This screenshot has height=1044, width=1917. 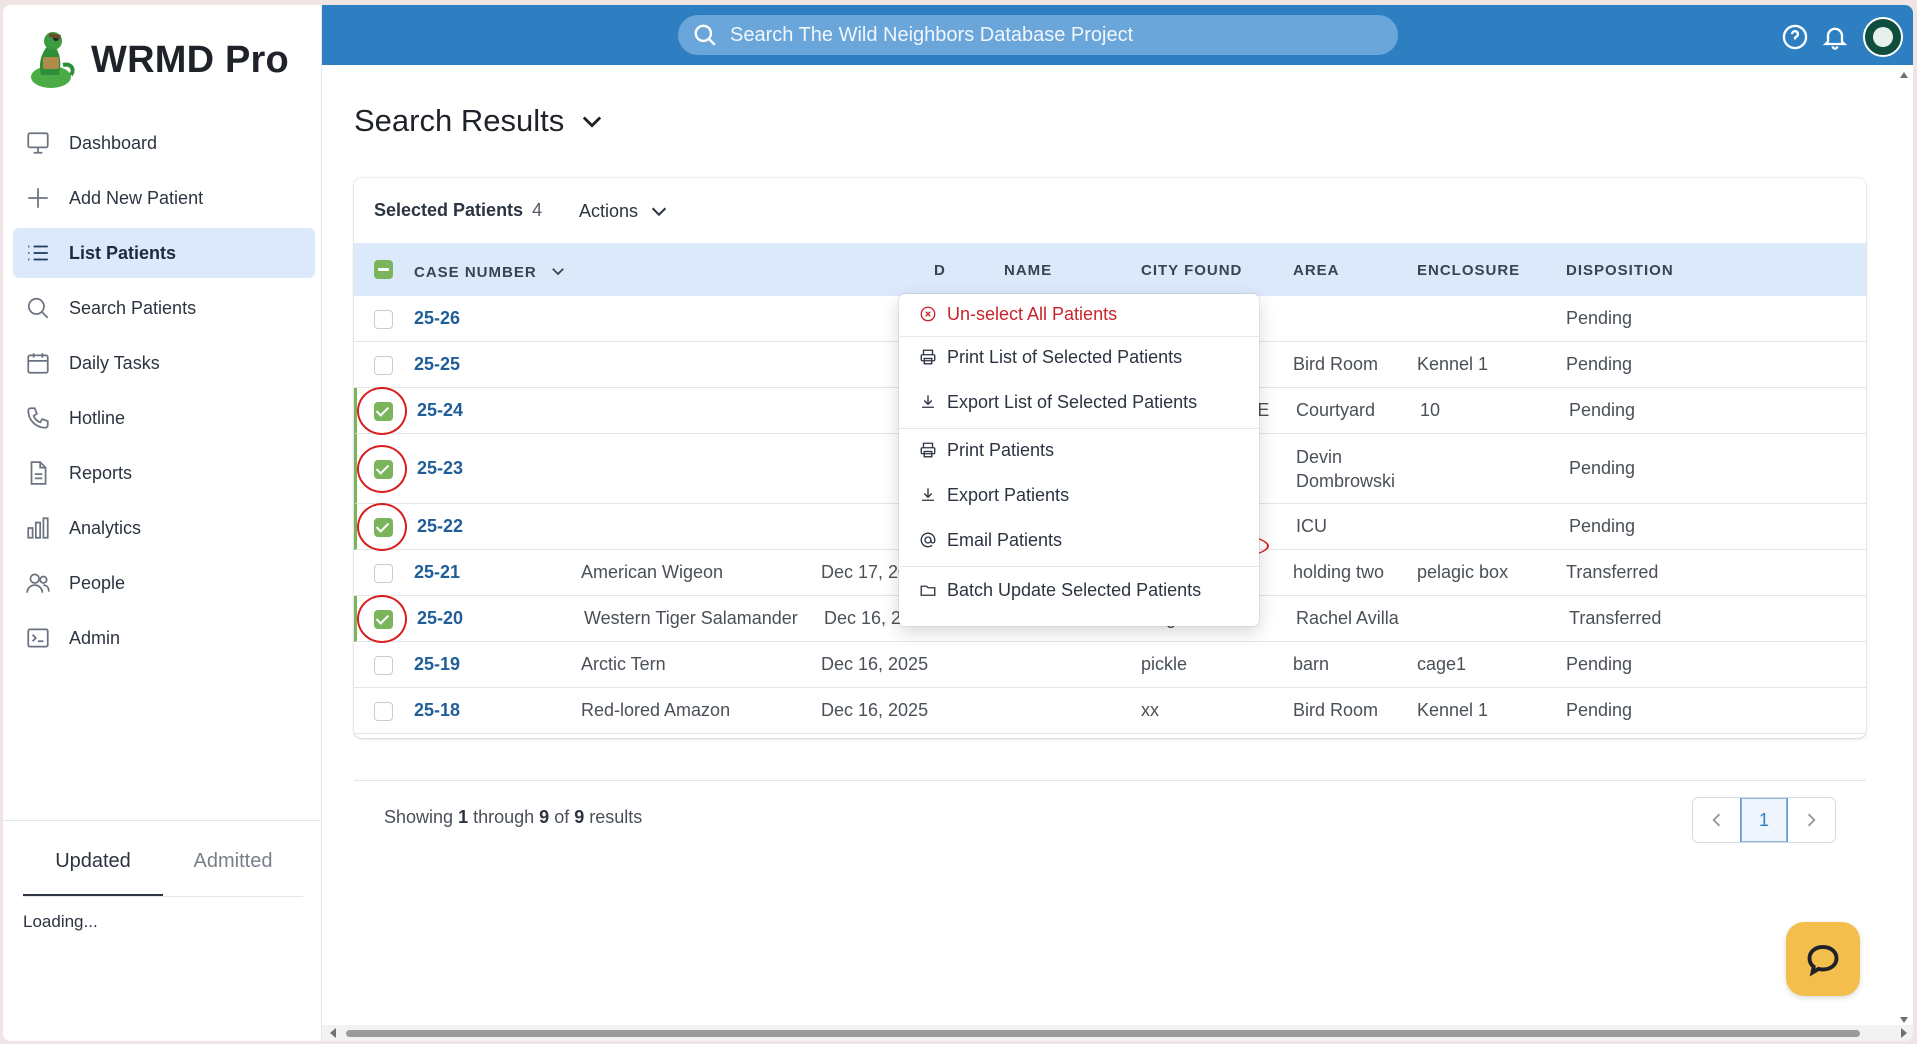 I want to click on cell-case: 25-24, so click(x=440, y=410).